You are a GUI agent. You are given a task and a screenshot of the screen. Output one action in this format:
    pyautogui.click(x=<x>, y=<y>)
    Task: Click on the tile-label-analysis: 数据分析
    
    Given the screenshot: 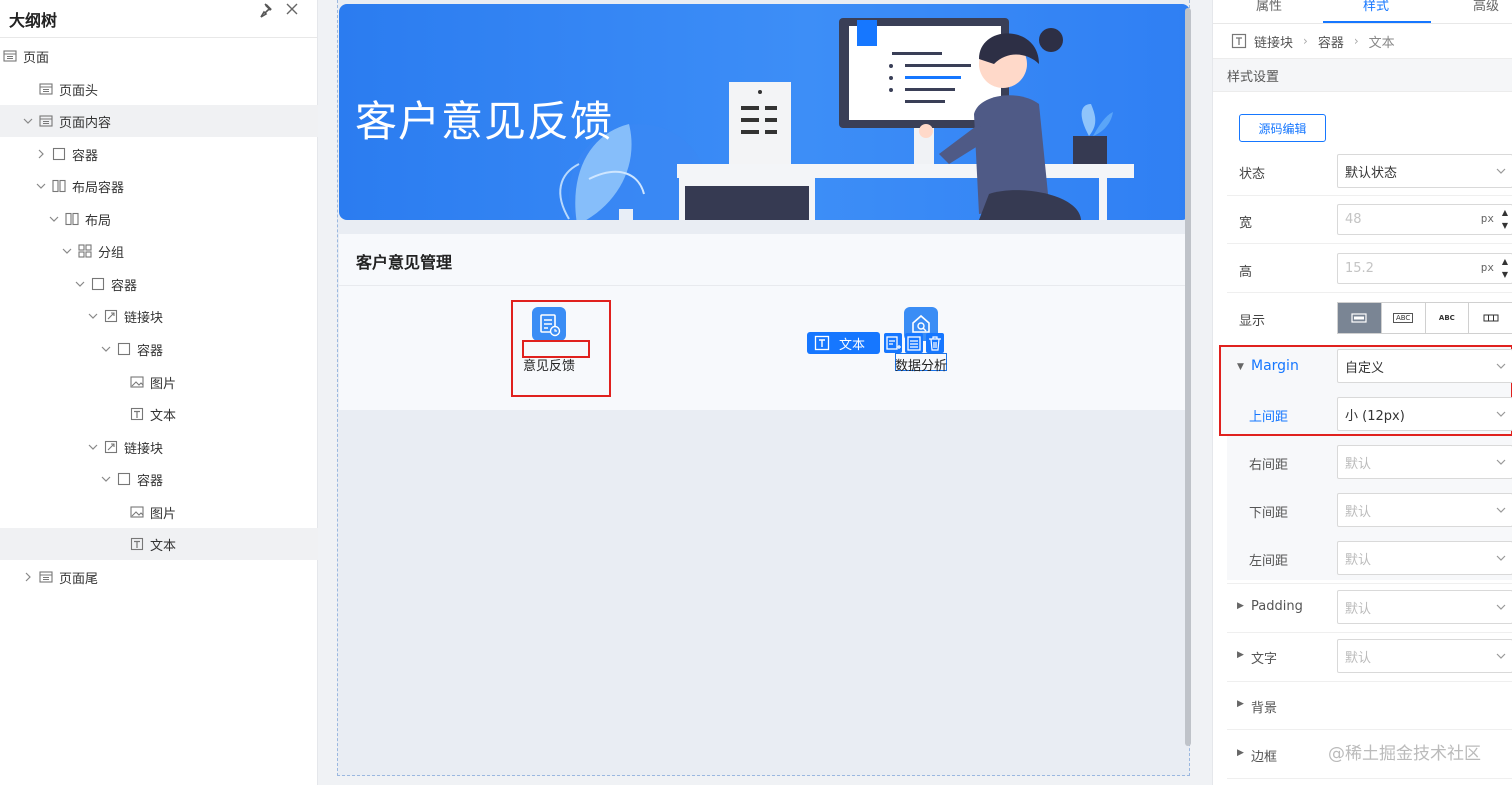 What is the action you would take?
    pyautogui.click(x=921, y=364)
    